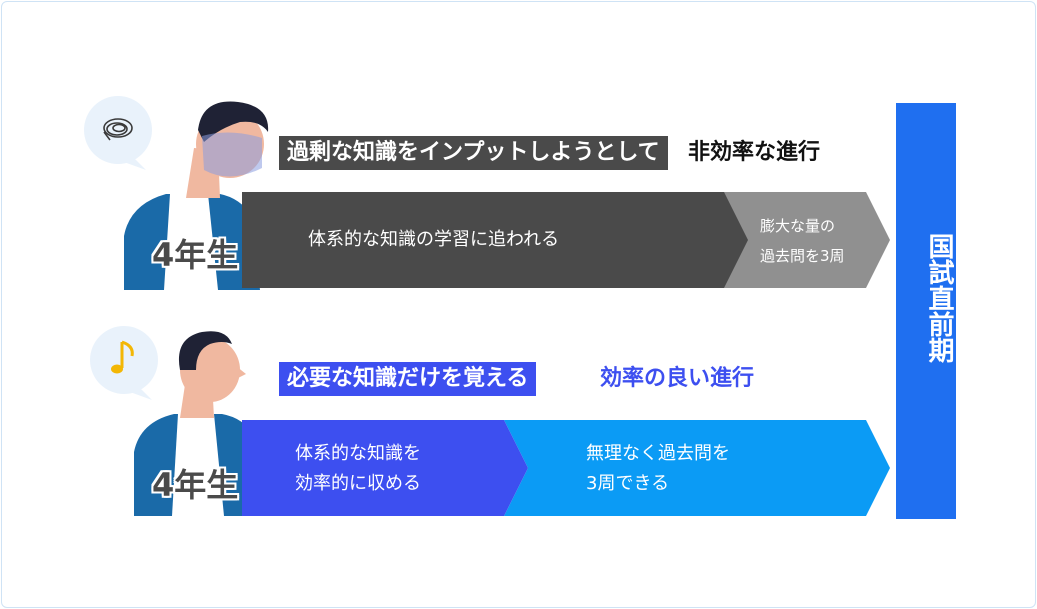  Describe the element at coordinates (434, 239) in the screenshot. I see `top-chevron-main-text: 体系的な知識の学習に追われる` at that location.